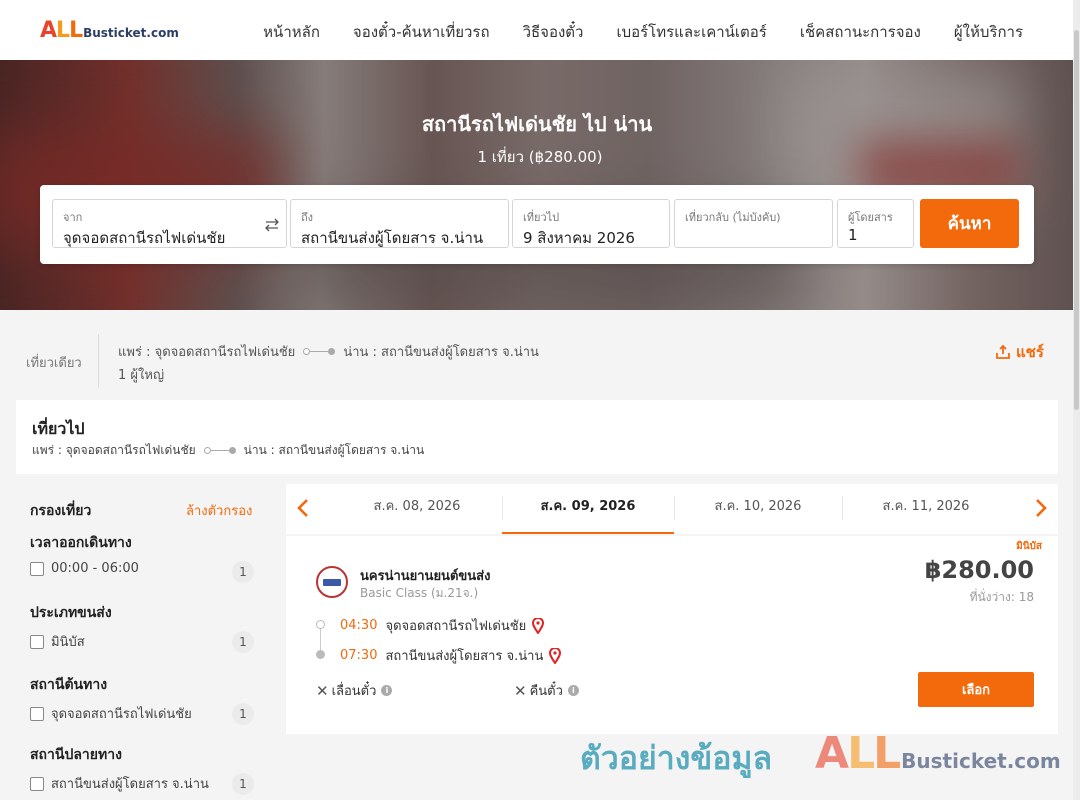  Describe the element at coordinates (988, 32) in the screenshot. I see `nav-operators: ผู้ให้บริการ` at that location.